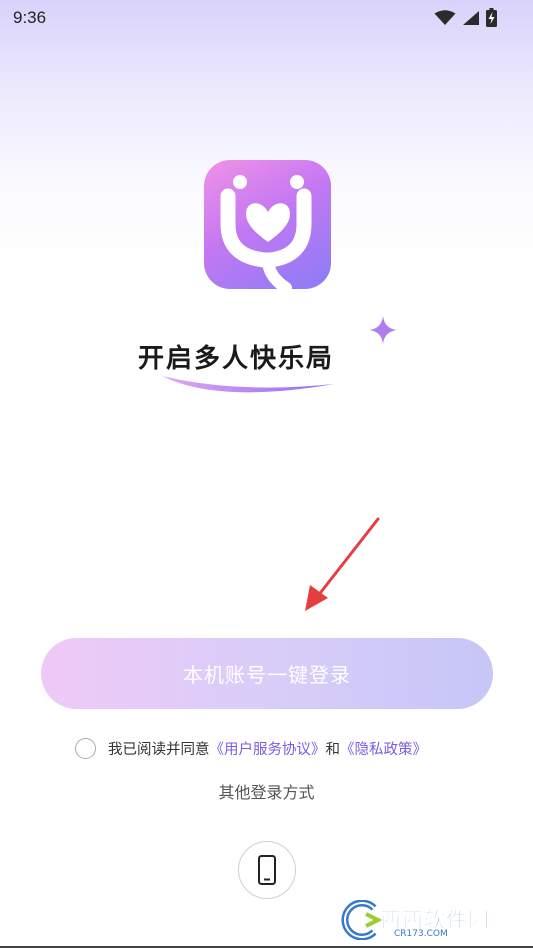 This screenshot has width=533, height=948. What do you see at coordinates (491, 17) in the screenshot?
I see `battery-charging-icon` at bounding box center [491, 17].